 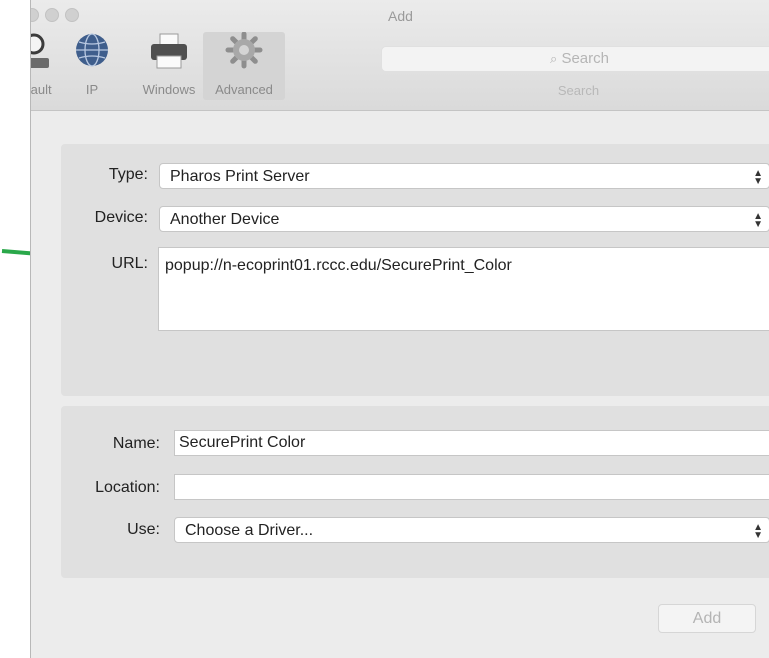 What do you see at coordinates (128, 174) in the screenshot?
I see `type-label: Type:` at bounding box center [128, 174].